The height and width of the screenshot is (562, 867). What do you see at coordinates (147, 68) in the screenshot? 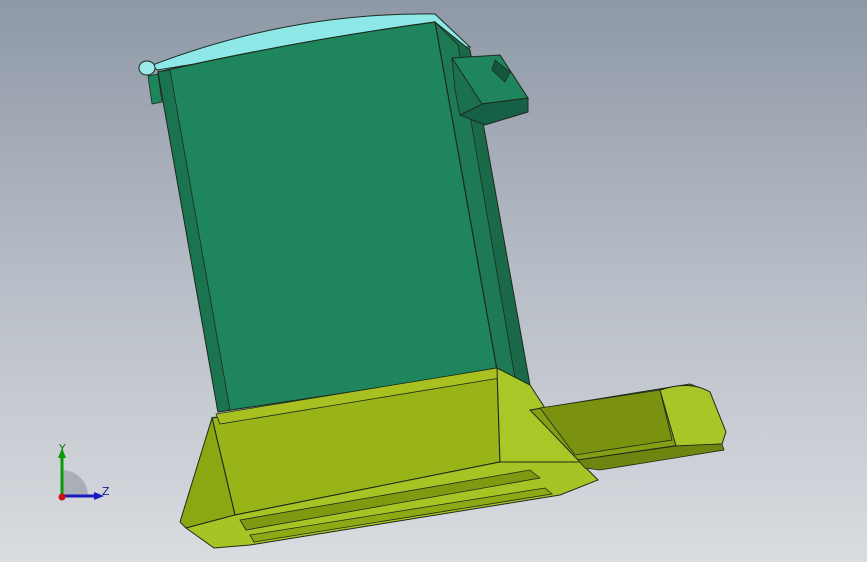
I see `lid-hinge-knob` at bounding box center [147, 68].